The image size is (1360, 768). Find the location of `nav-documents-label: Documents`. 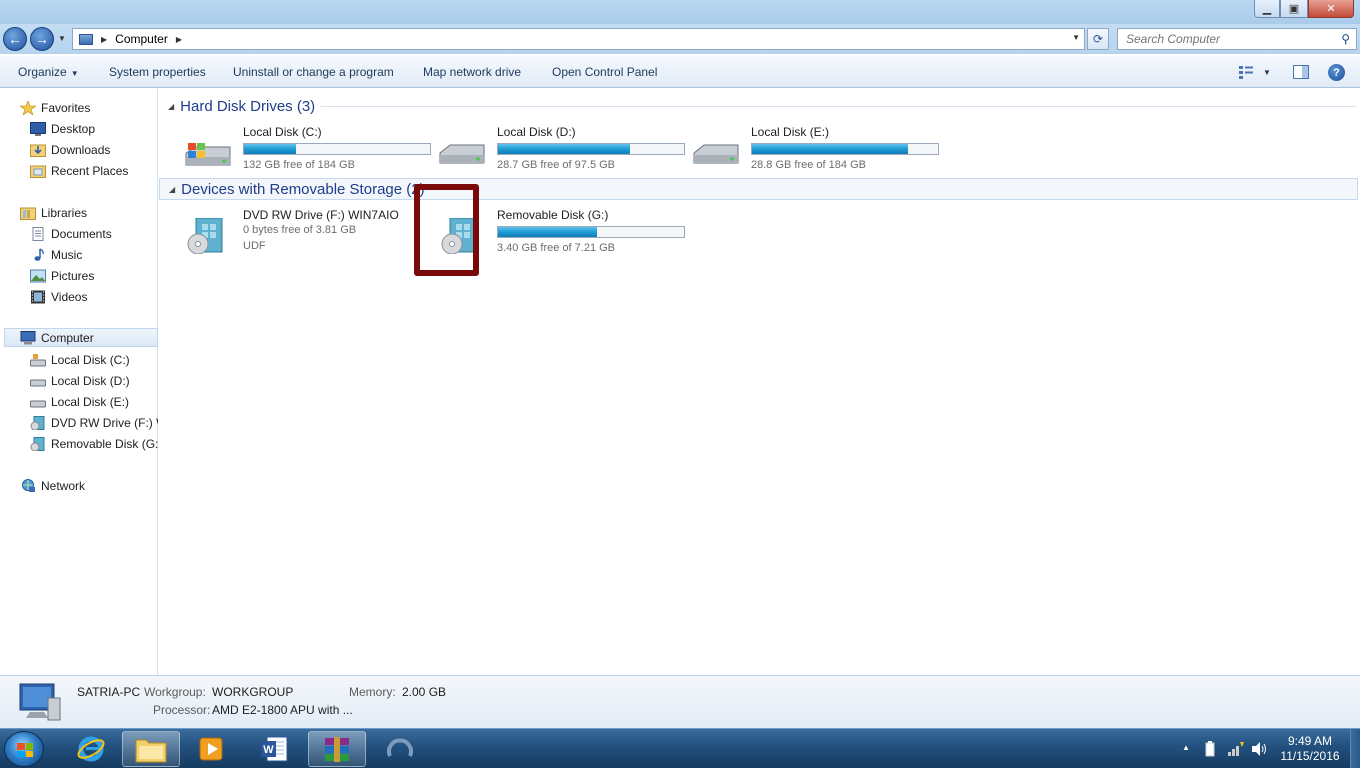

nav-documents-label: Documents is located at coordinates (81, 233).